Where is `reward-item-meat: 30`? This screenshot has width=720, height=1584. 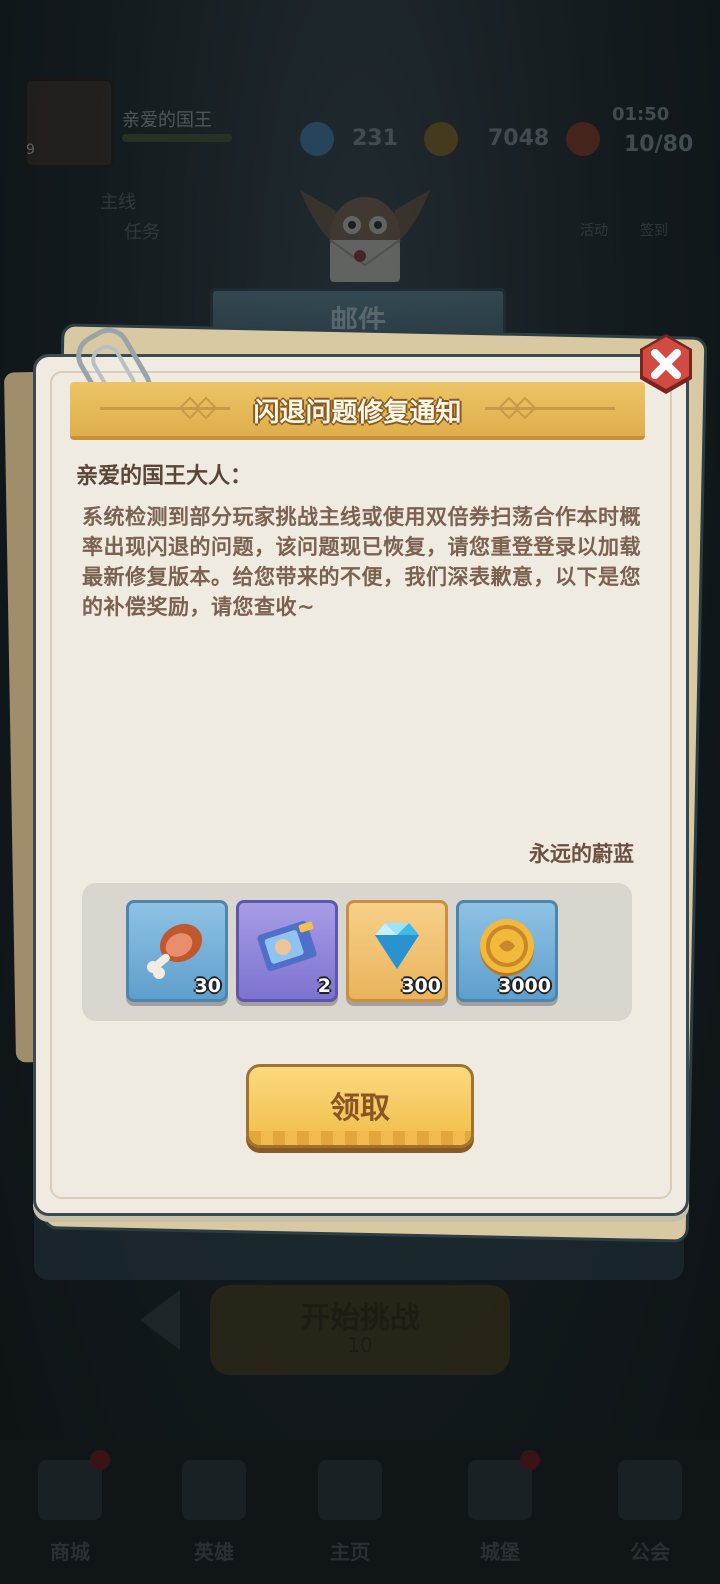
reward-item-meat: 30 is located at coordinates (177, 951).